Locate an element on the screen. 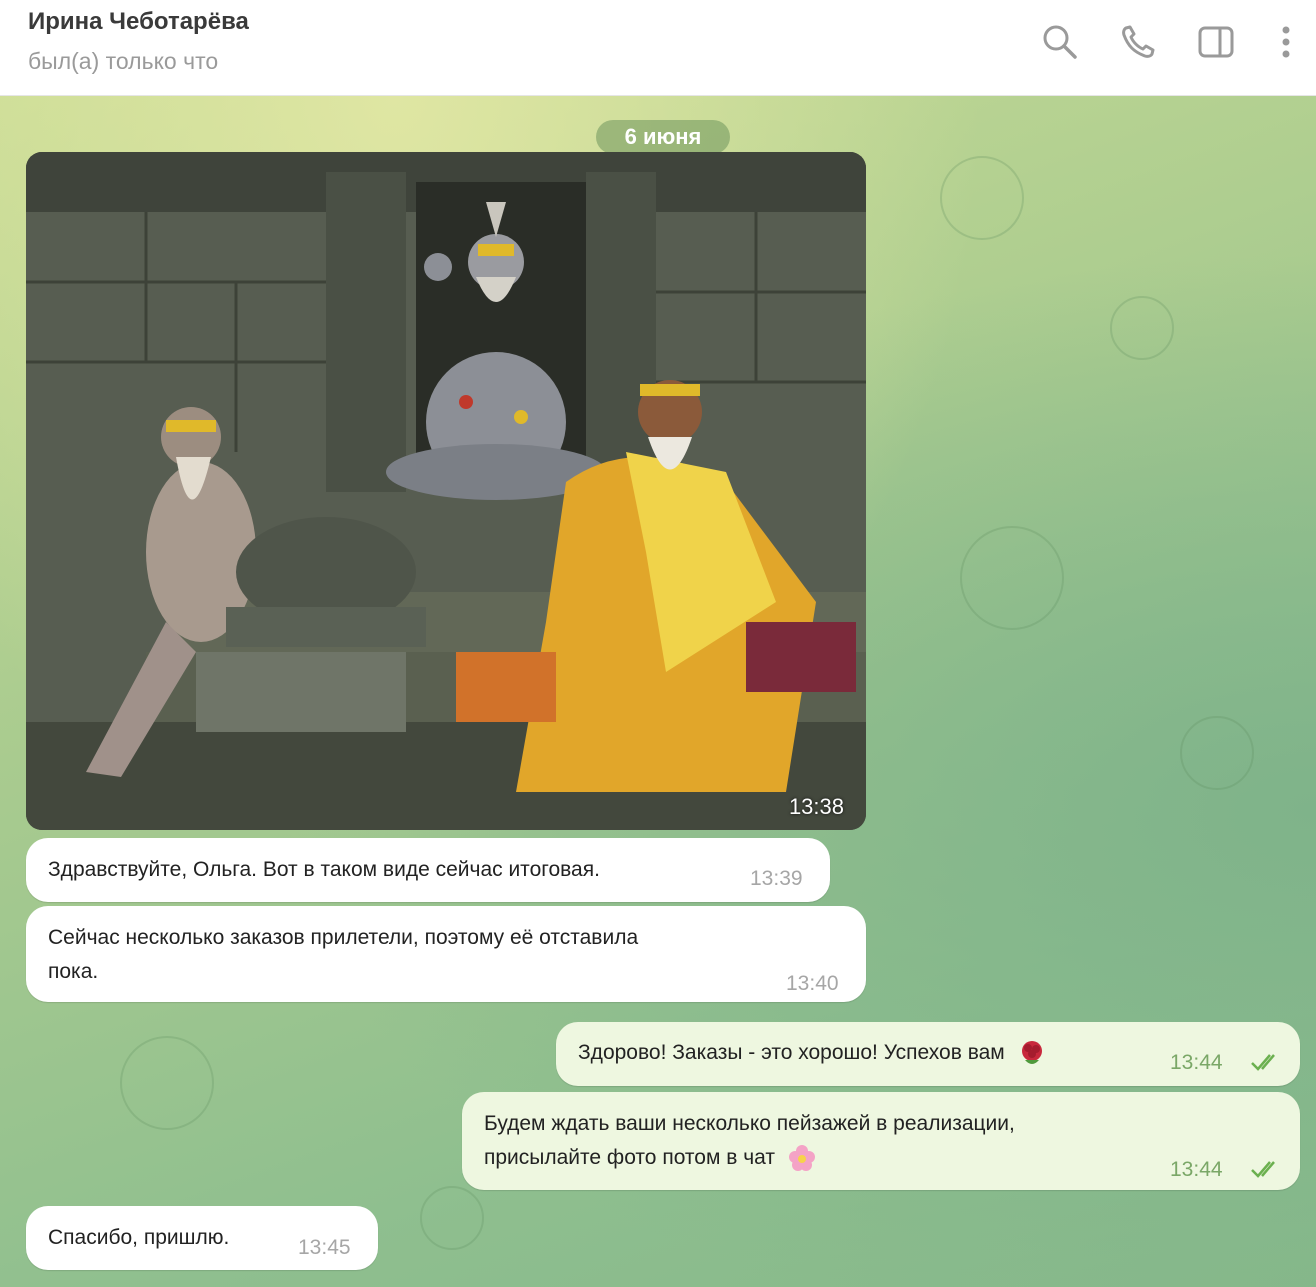  rose-emoji is located at coordinates (1031, 1053).